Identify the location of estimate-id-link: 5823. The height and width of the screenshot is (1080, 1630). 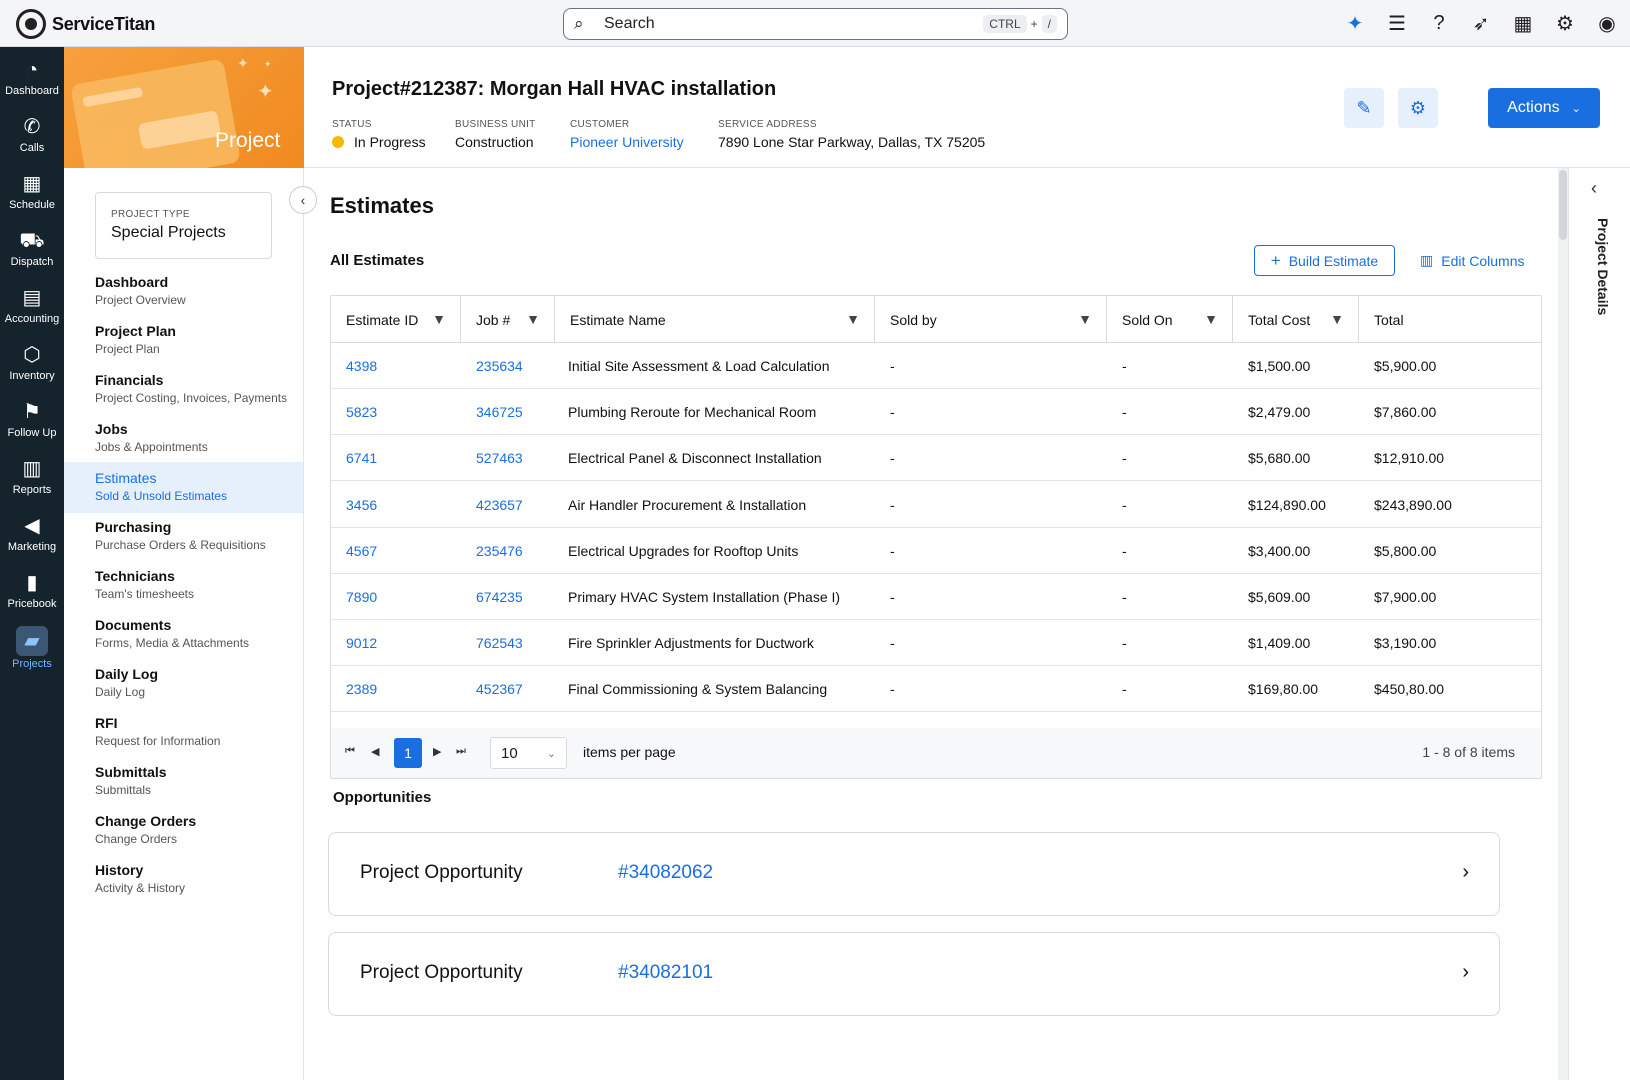
(361, 412).